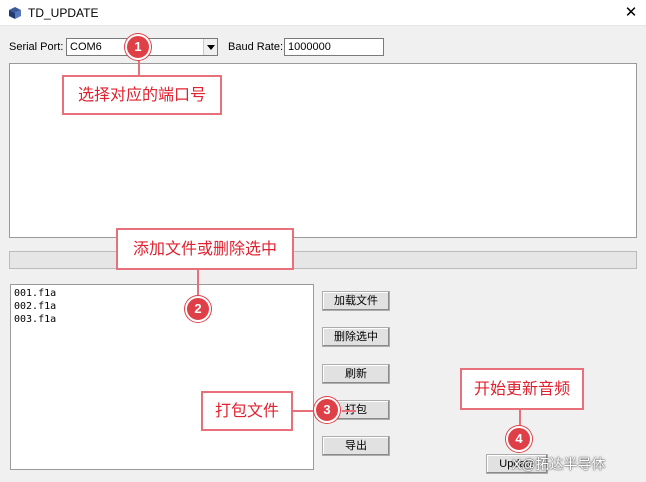 The height and width of the screenshot is (482, 646). Describe the element at coordinates (142, 95) in the screenshot. I see `callout-step1: 选择对应的端口号` at that location.